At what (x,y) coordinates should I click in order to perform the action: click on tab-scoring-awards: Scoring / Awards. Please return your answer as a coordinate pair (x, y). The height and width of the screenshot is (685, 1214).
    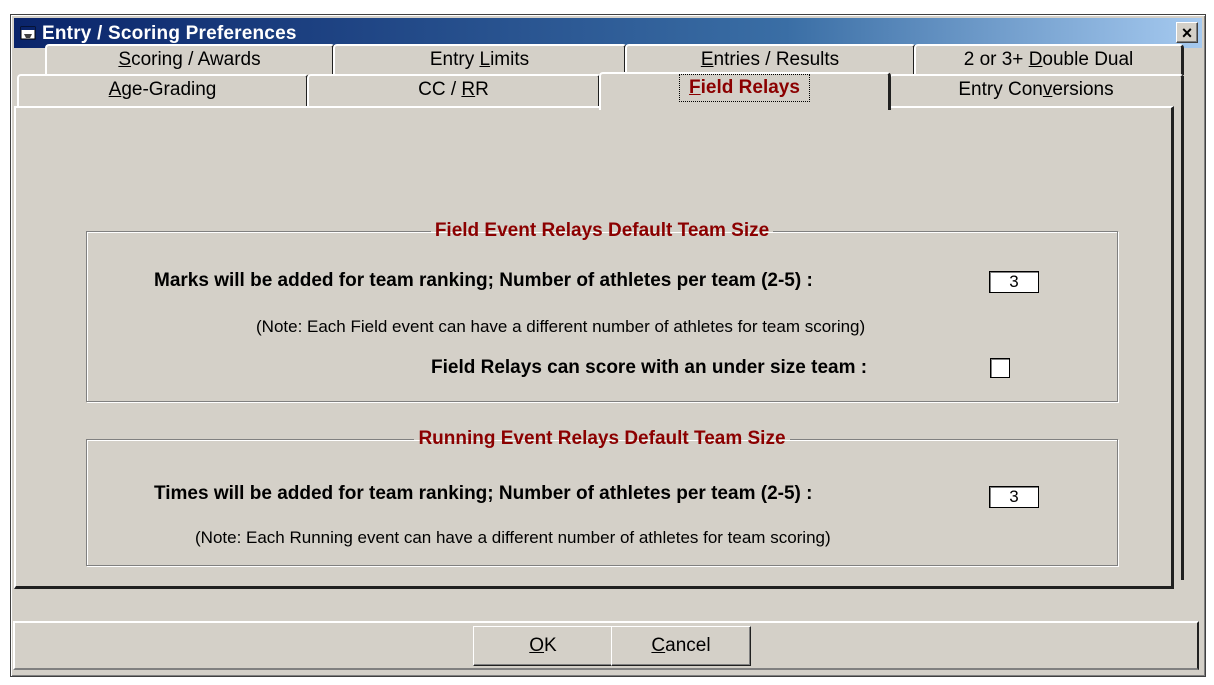
    Looking at the image, I should click on (190, 59).